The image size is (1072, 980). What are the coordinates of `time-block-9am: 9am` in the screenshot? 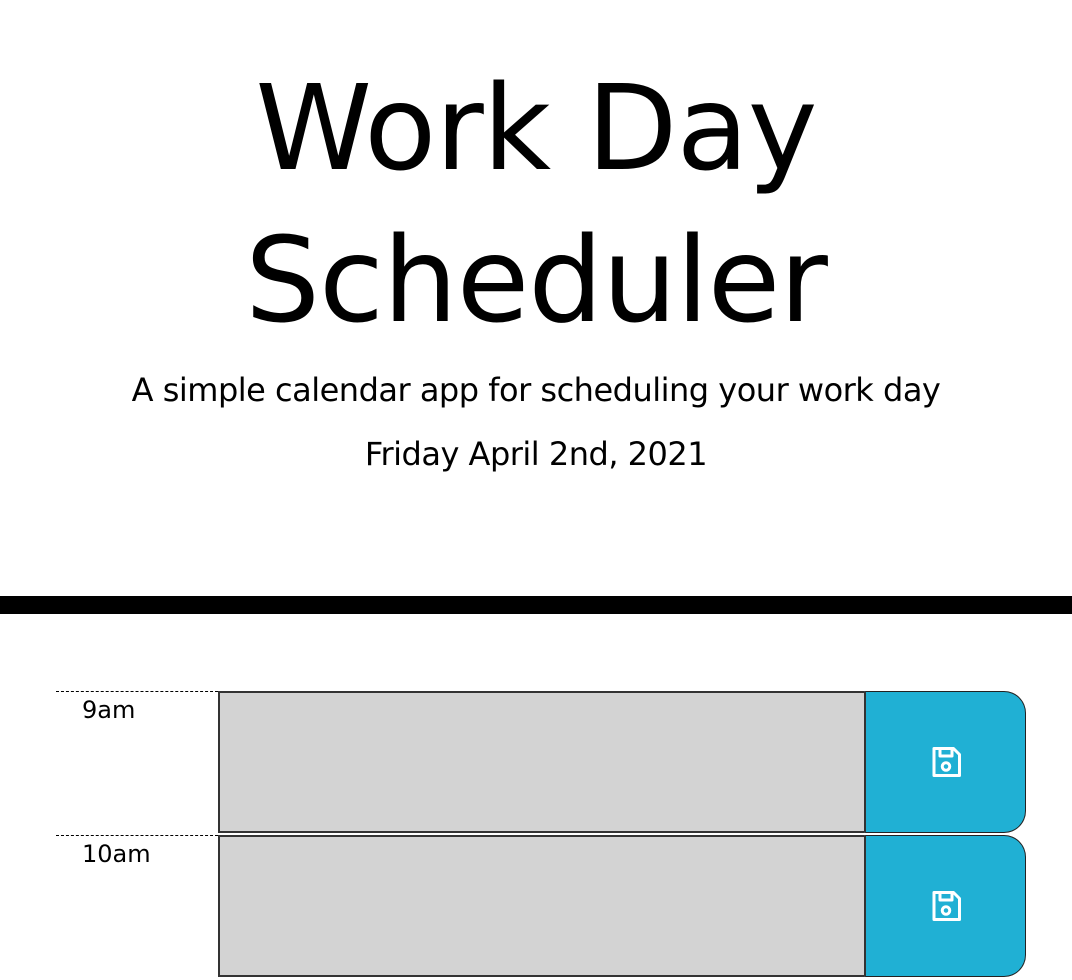 It's located at (541, 762).